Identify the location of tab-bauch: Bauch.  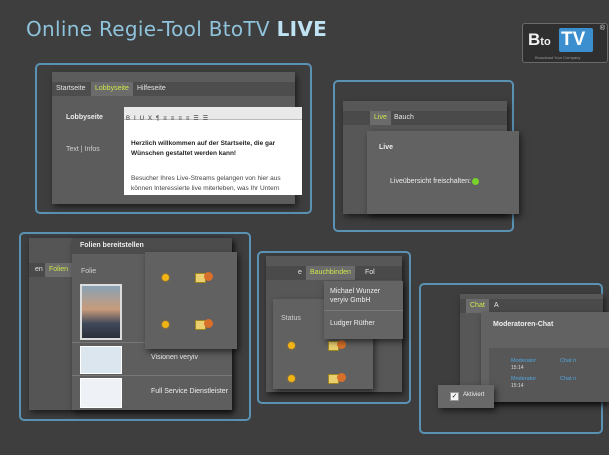
(404, 118).